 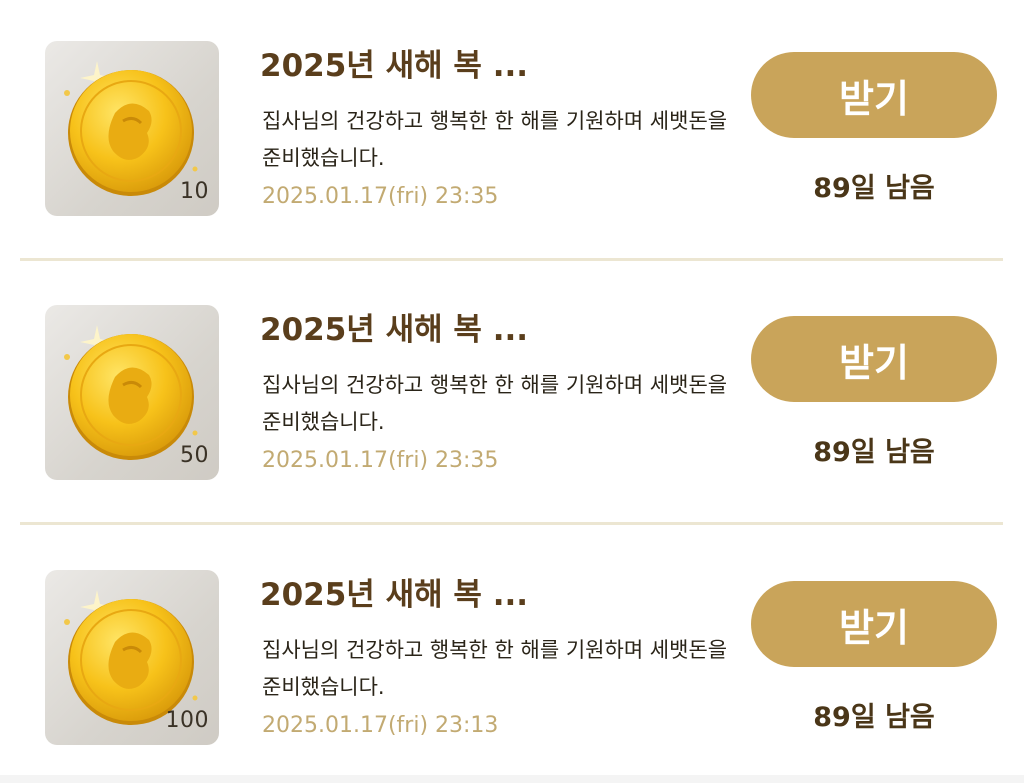 I want to click on coin-thumbnail: 100, so click(x=132, y=657).